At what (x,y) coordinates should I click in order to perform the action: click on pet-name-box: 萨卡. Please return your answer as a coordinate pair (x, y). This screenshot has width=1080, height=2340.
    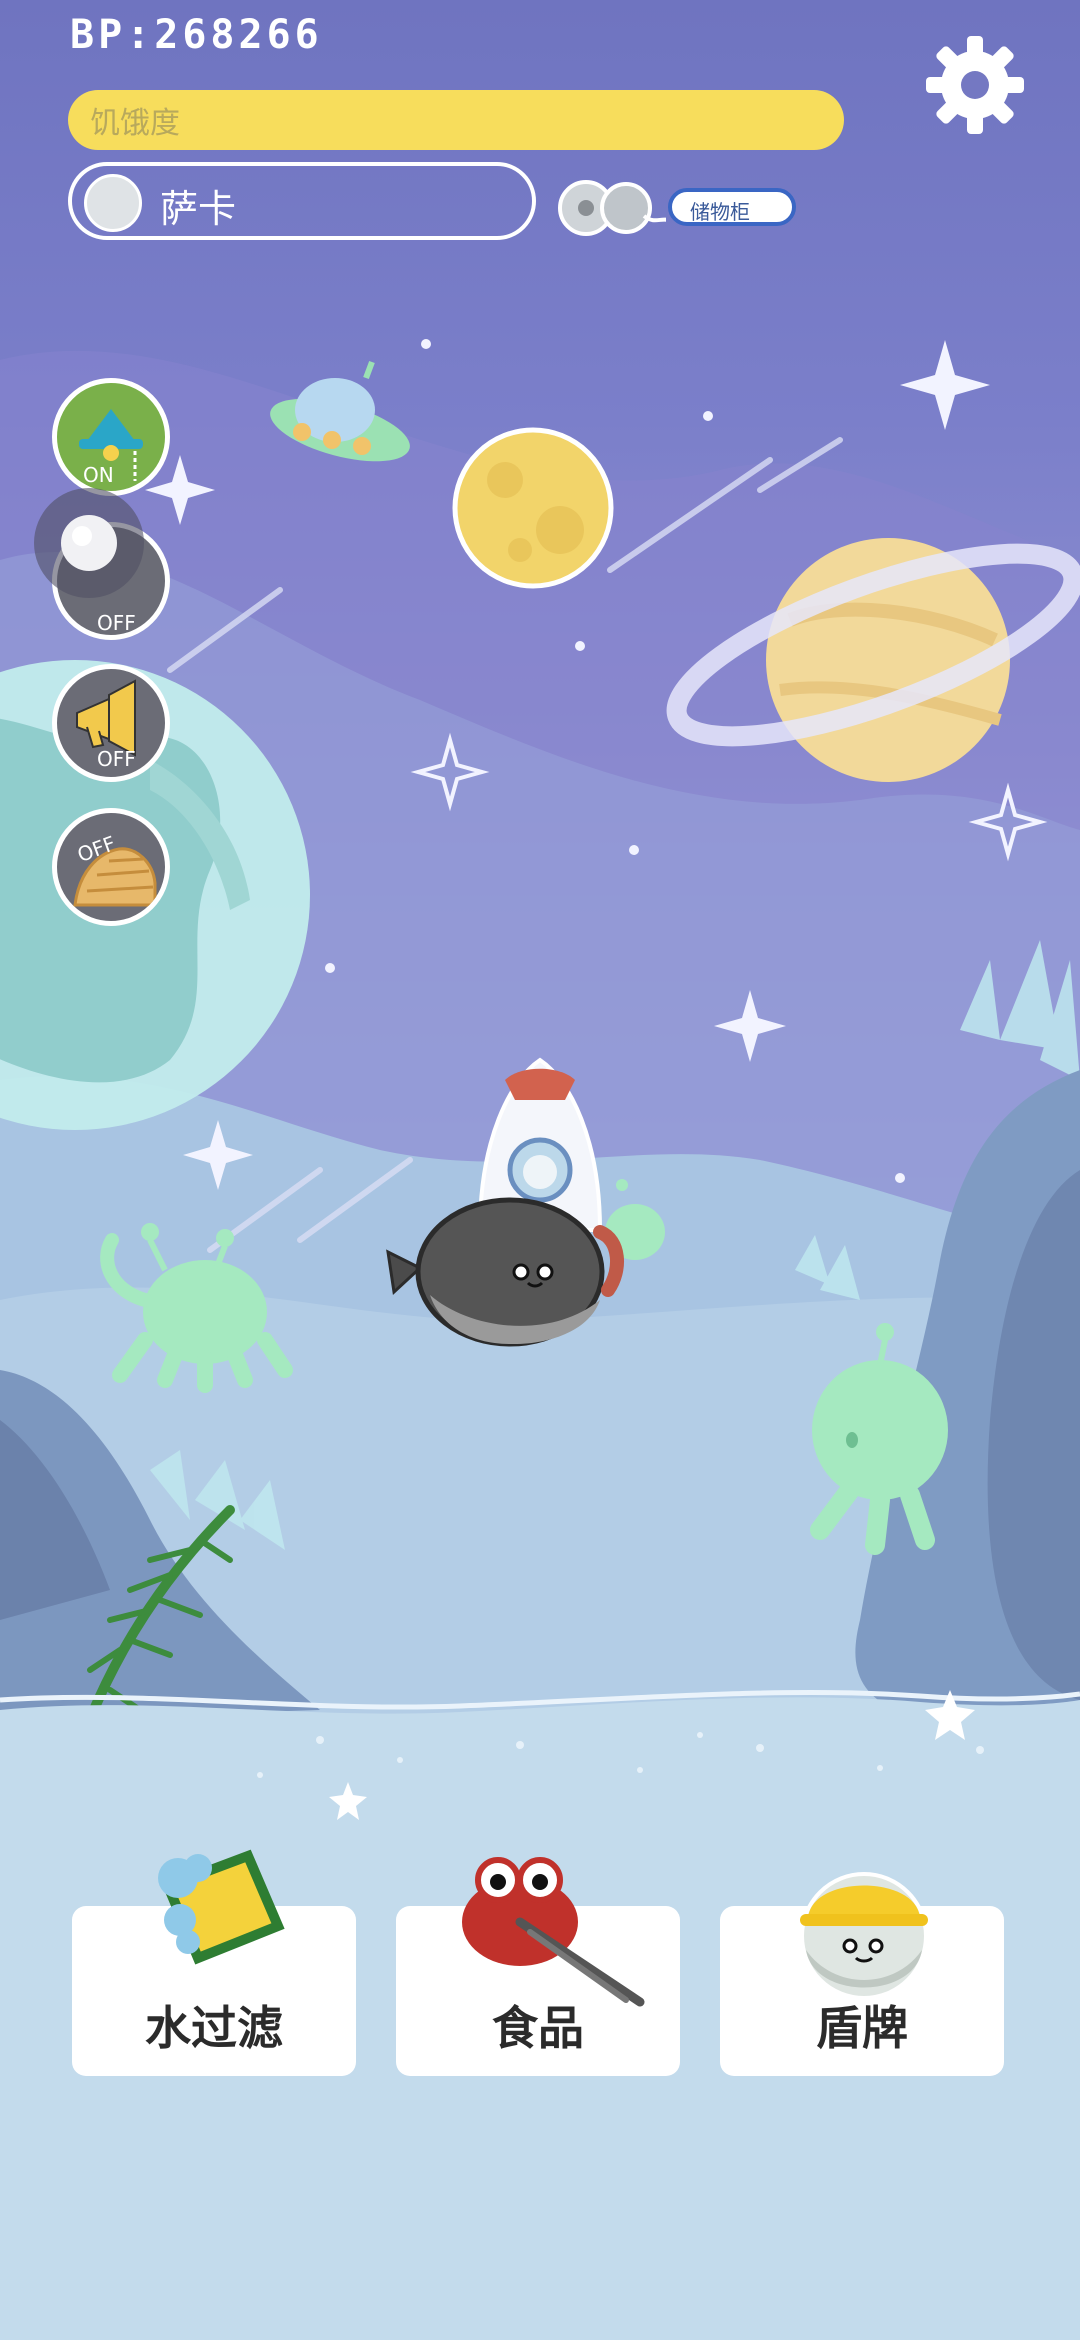
    Looking at the image, I should click on (302, 201).